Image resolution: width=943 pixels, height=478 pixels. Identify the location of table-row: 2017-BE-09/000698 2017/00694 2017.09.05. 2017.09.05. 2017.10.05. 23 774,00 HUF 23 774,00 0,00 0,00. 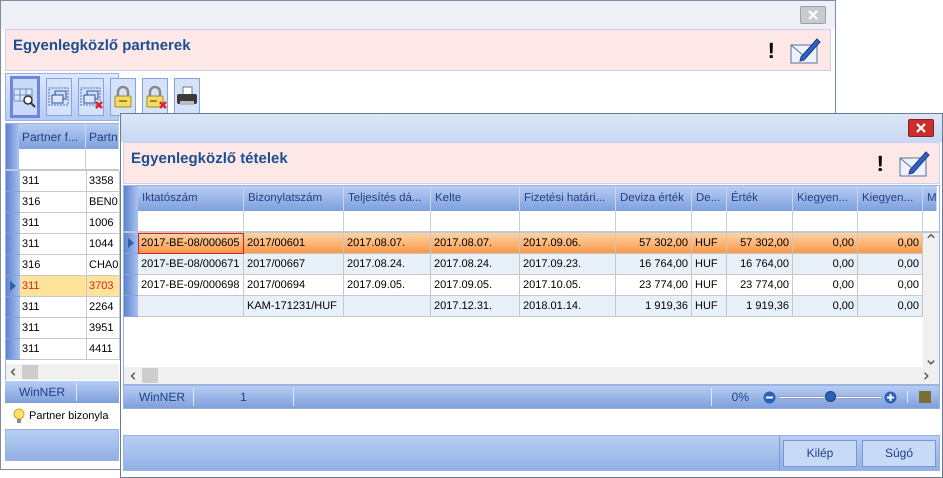
(523, 285).